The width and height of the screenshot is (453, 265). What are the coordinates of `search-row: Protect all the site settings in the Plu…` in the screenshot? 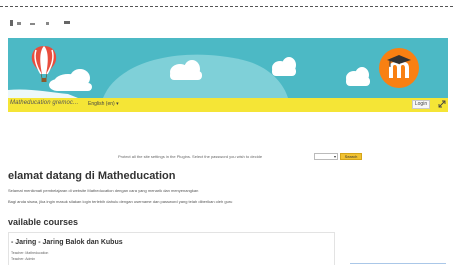 It's located at (240, 157).